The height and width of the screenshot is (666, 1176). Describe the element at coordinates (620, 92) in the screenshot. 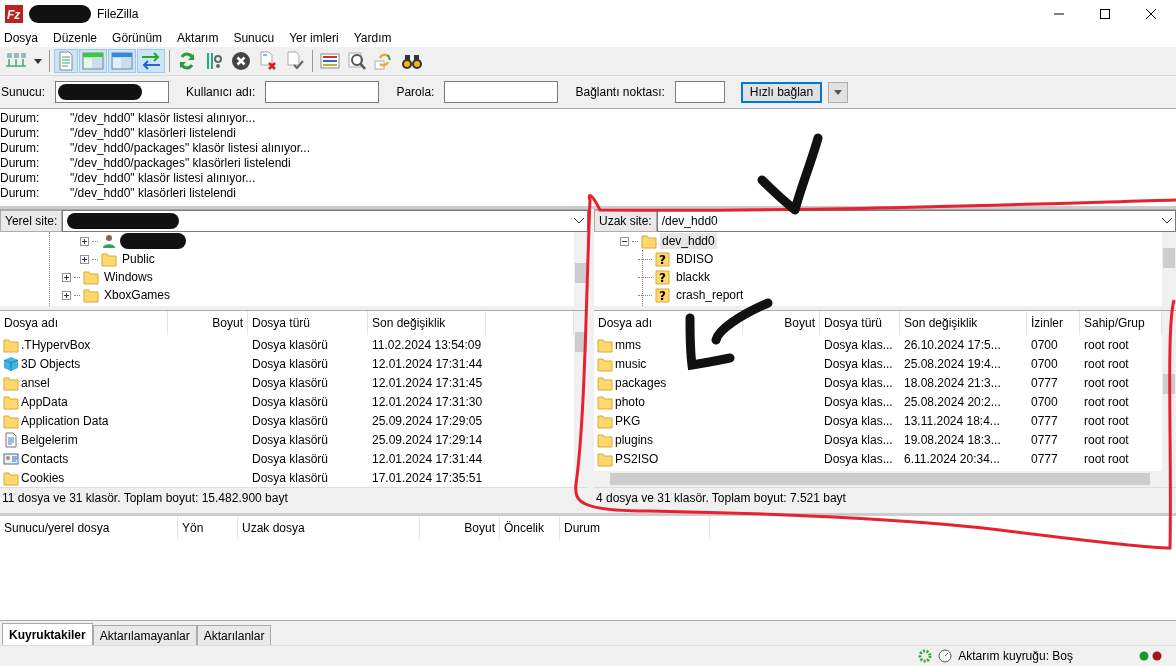

I see `field-label: Bağlantı noktası:` at that location.